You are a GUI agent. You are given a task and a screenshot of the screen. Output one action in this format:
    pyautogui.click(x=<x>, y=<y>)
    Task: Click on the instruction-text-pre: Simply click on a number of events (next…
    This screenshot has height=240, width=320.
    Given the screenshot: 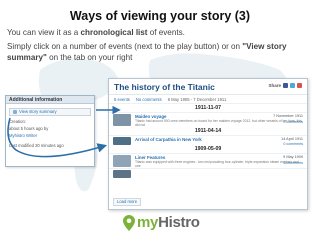 What is the action you would take?
    pyautogui.click(x=125, y=46)
    